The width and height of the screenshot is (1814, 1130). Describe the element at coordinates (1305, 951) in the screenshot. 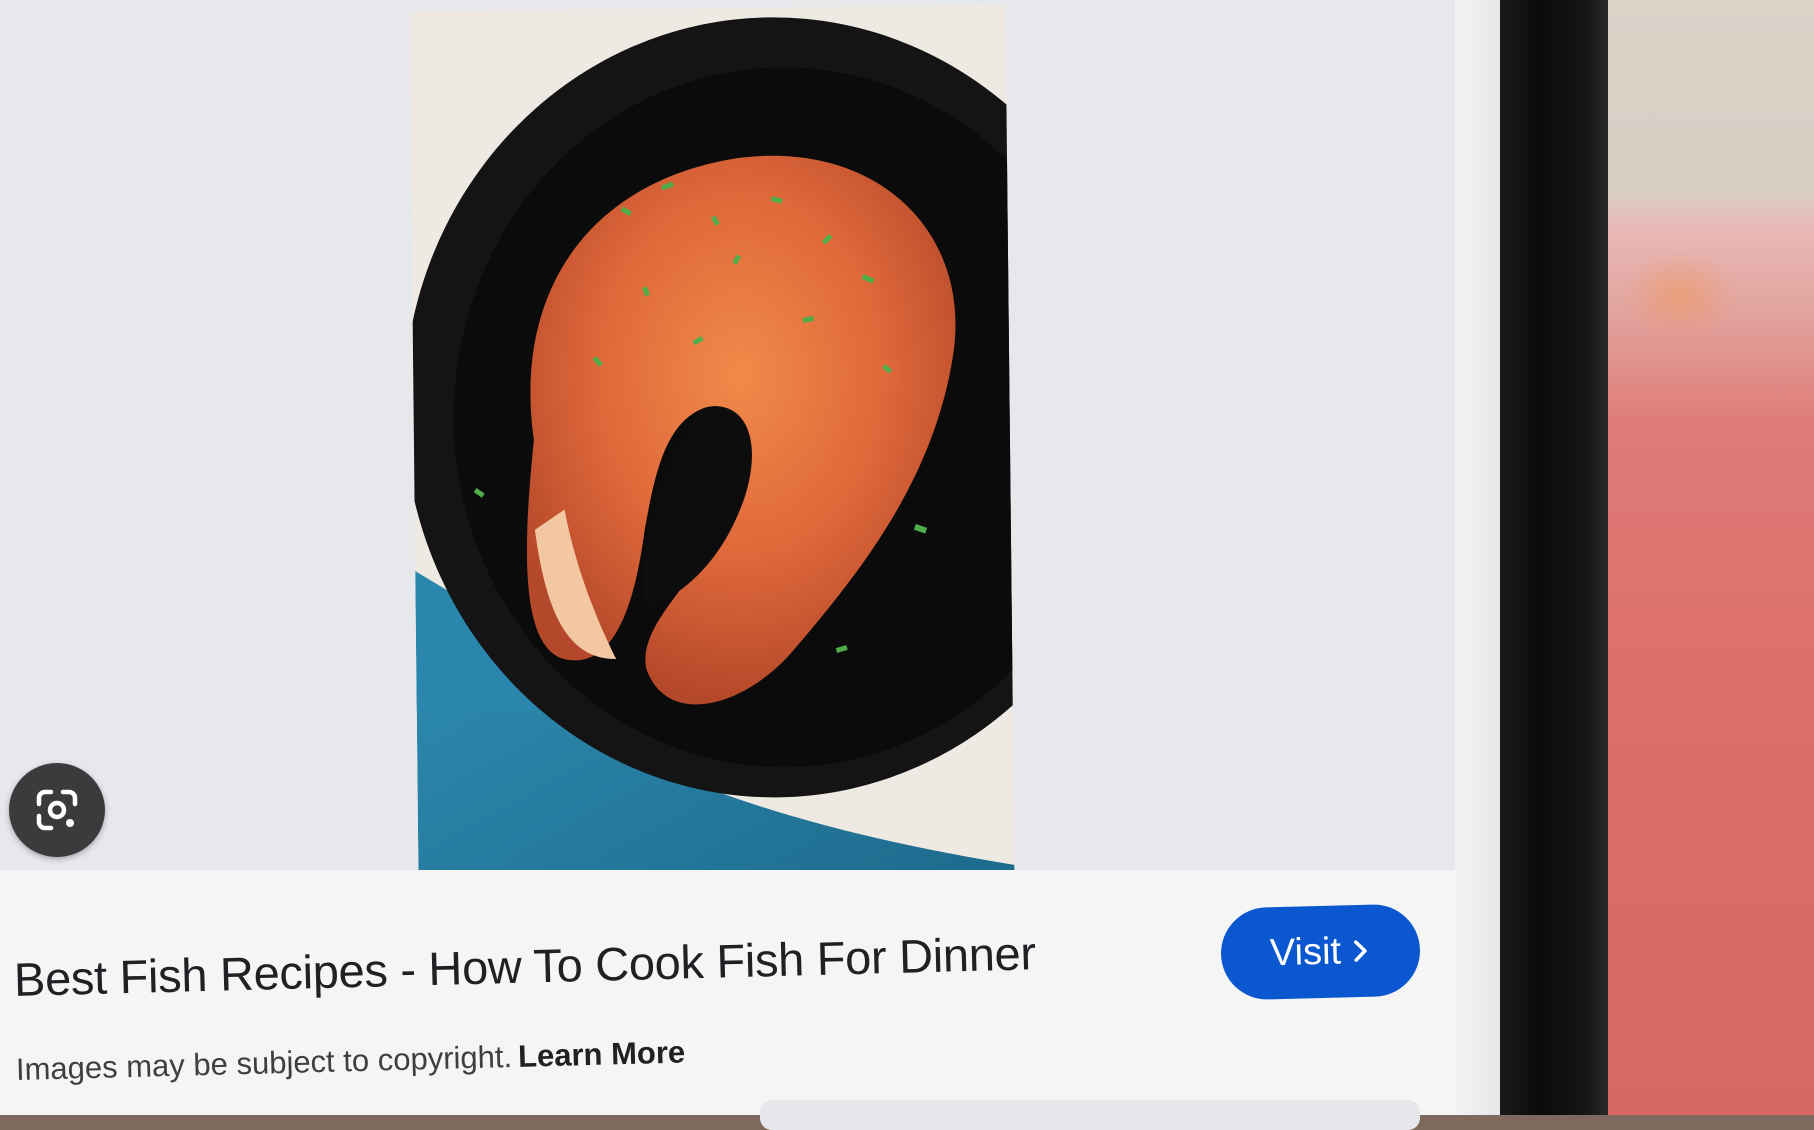

I see `visit-button-label: Visit` at that location.